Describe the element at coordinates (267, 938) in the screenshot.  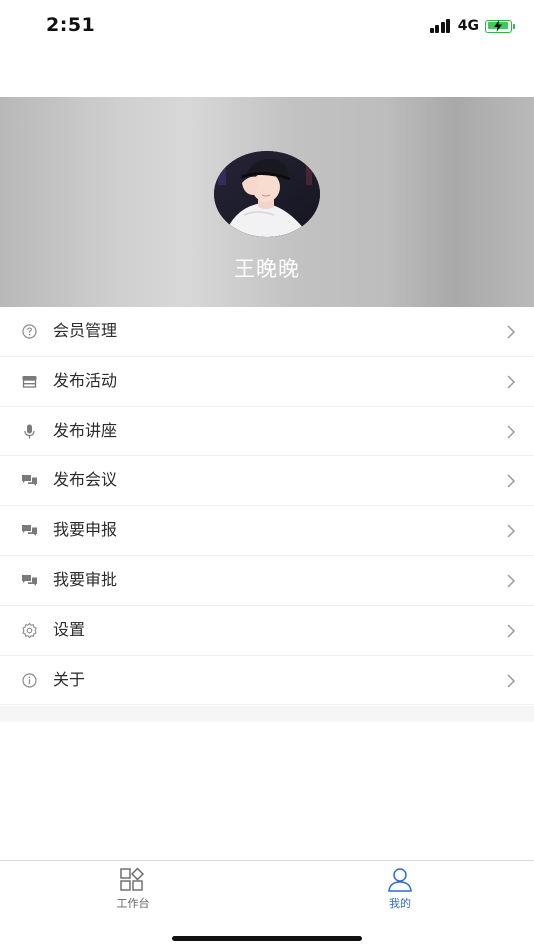
I see `home-indicator` at that location.